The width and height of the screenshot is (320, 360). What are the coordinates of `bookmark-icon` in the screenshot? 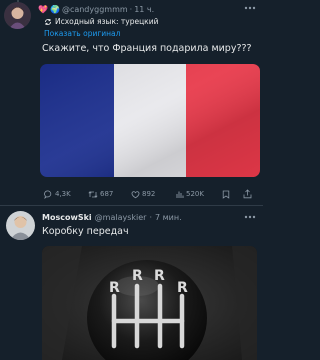 It's located at (226, 194).